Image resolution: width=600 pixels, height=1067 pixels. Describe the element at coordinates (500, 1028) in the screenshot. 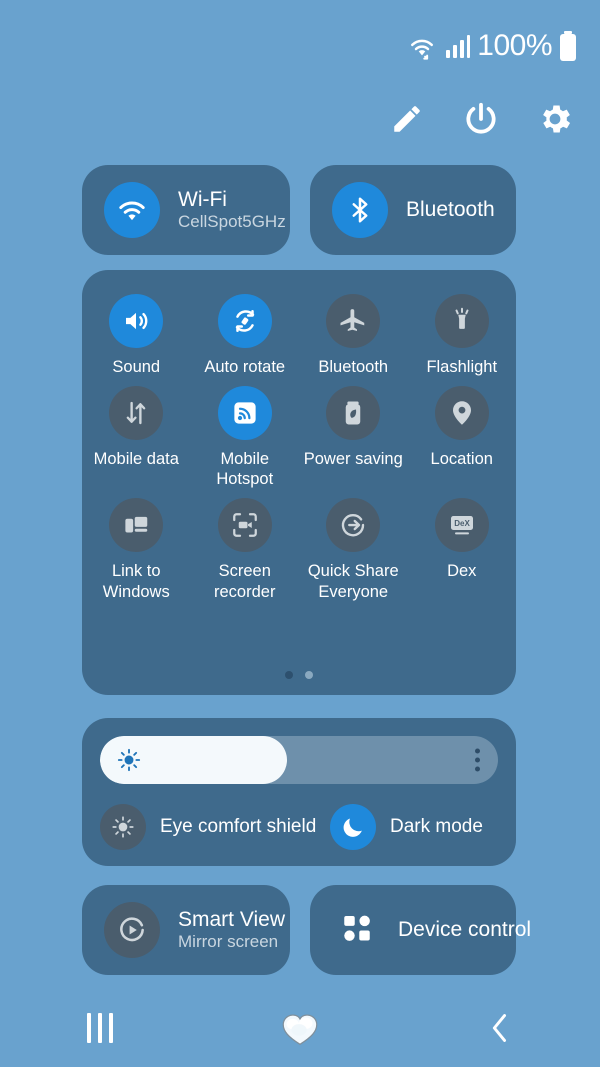

I see `back-icon` at that location.